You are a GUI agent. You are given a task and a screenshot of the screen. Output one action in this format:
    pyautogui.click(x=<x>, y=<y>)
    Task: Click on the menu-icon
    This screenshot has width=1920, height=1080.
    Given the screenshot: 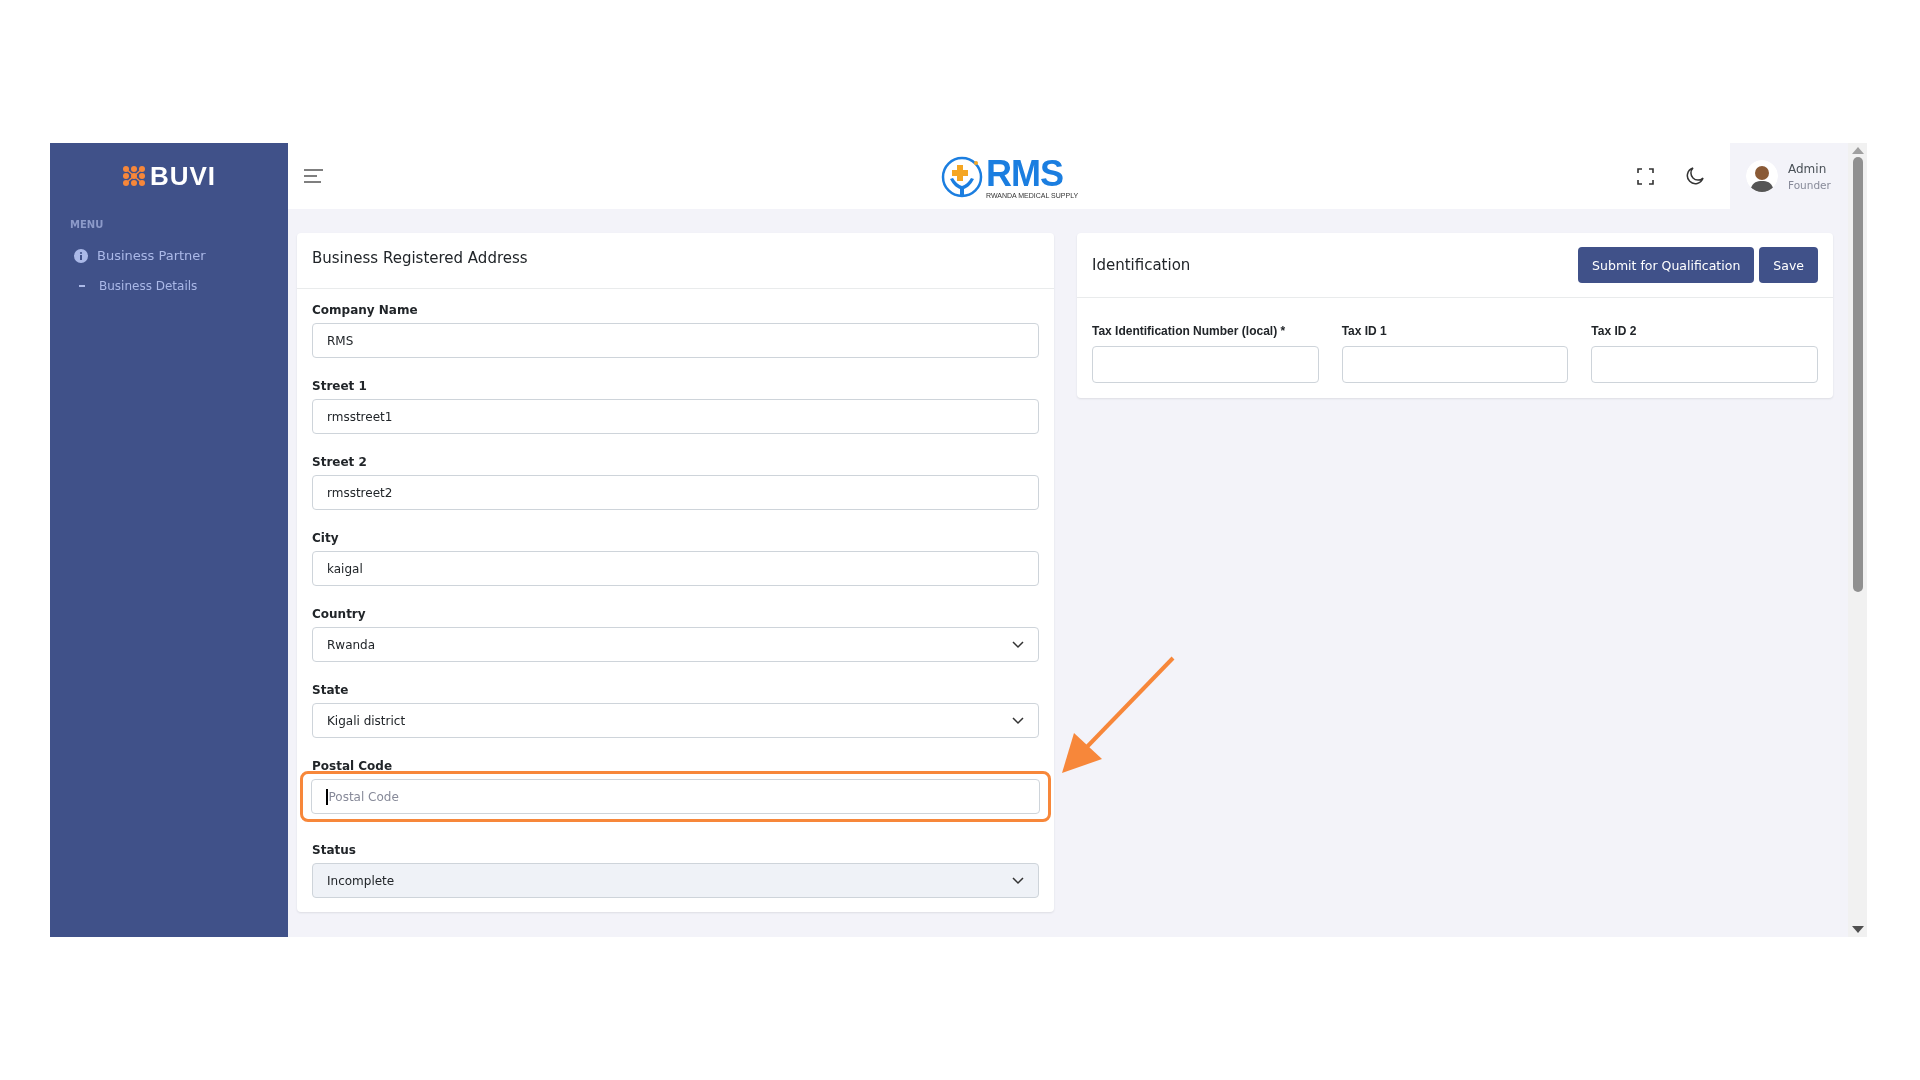 What is the action you would take?
    pyautogui.click(x=313, y=176)
    